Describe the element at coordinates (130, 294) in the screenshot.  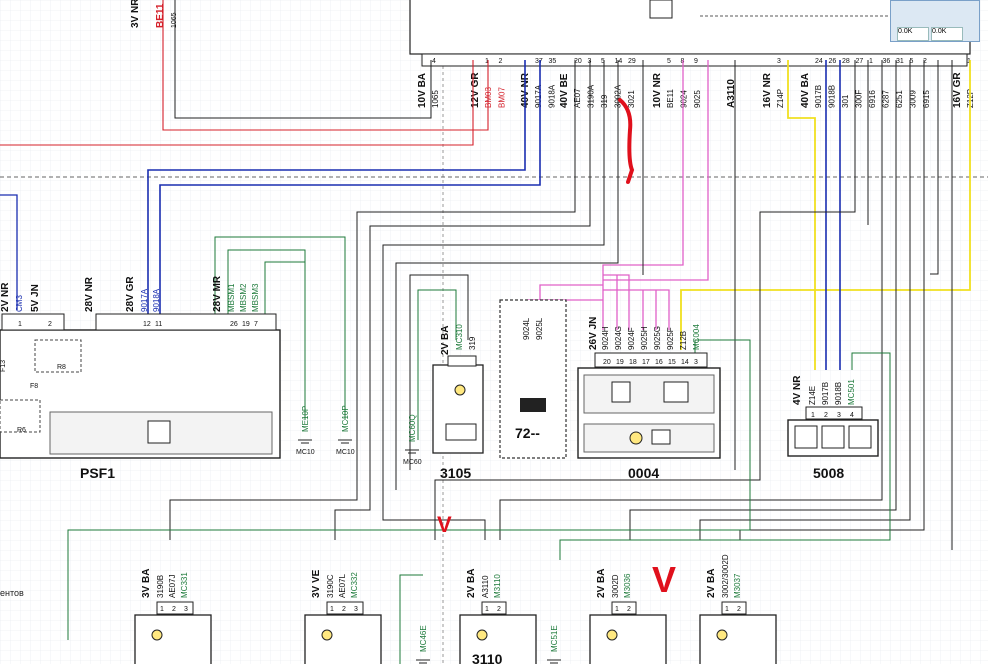
I see `psf1-connector-label: 28V GR` at that location.